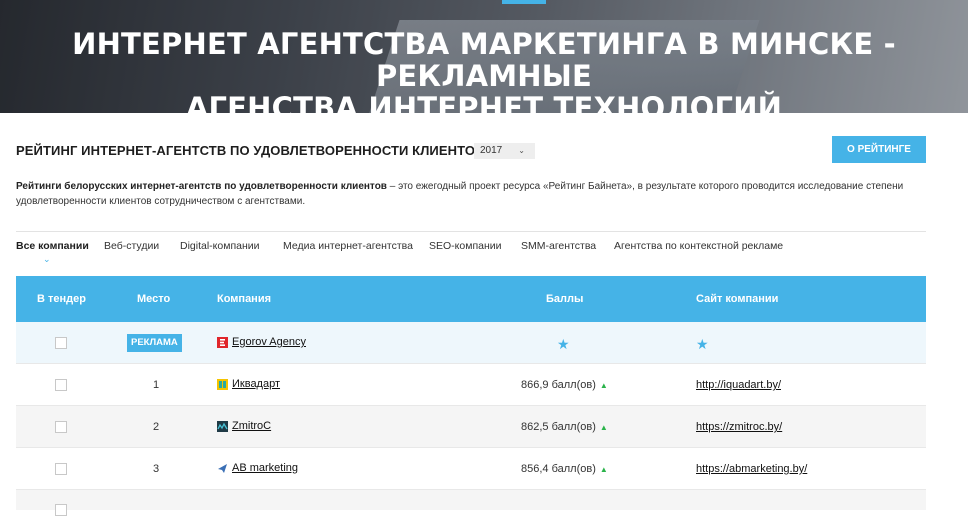 This screenshot has width=968, height=516. Describe the element at coordinates (154, 299) in the screenshot. I see `header-place: Место` at that location.